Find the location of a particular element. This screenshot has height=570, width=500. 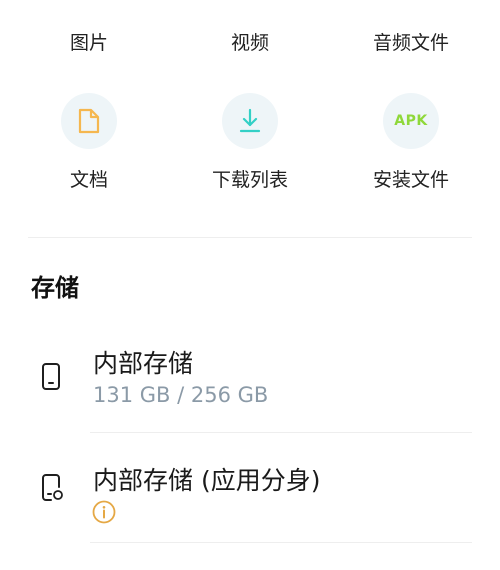

apk-icon-text: APK is located at coordinates (411, 121).